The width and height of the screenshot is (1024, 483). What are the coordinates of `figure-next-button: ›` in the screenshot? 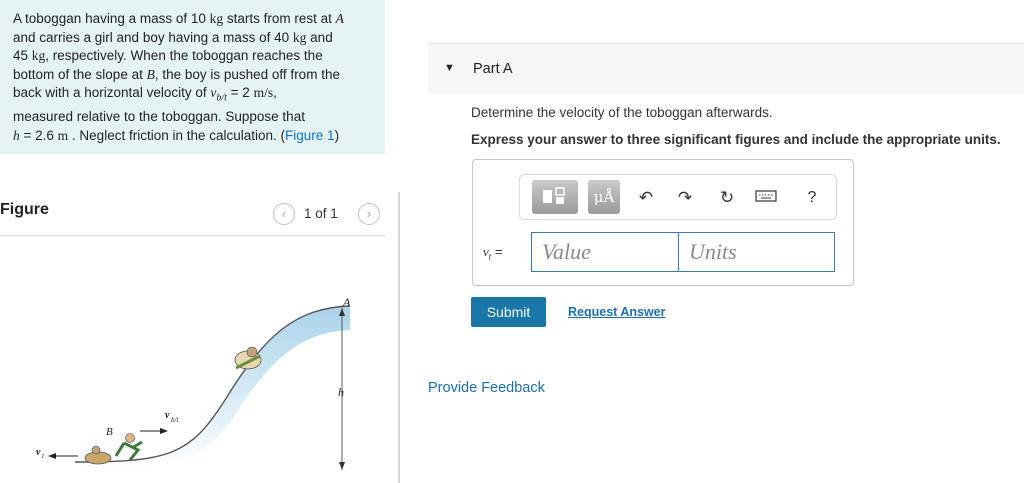 It's located at (369, 214).